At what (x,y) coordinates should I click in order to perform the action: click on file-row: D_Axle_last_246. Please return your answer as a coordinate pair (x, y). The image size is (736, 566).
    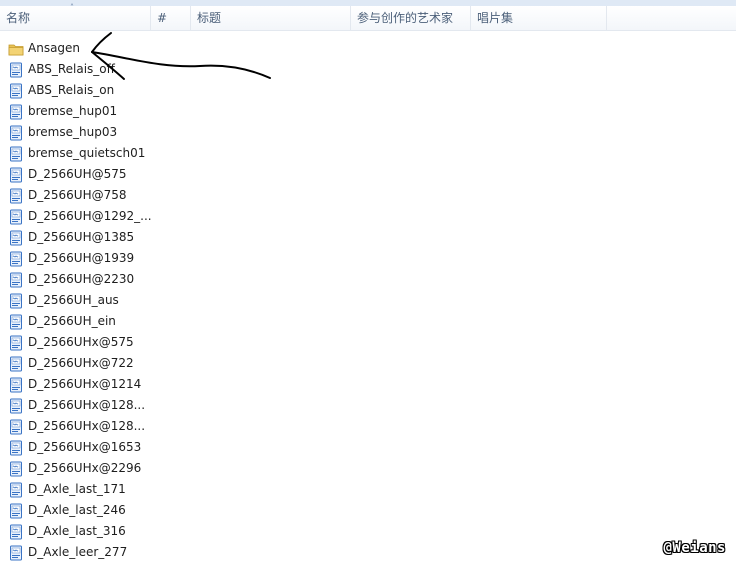
    Looking at the image, I should click on (150, 510).